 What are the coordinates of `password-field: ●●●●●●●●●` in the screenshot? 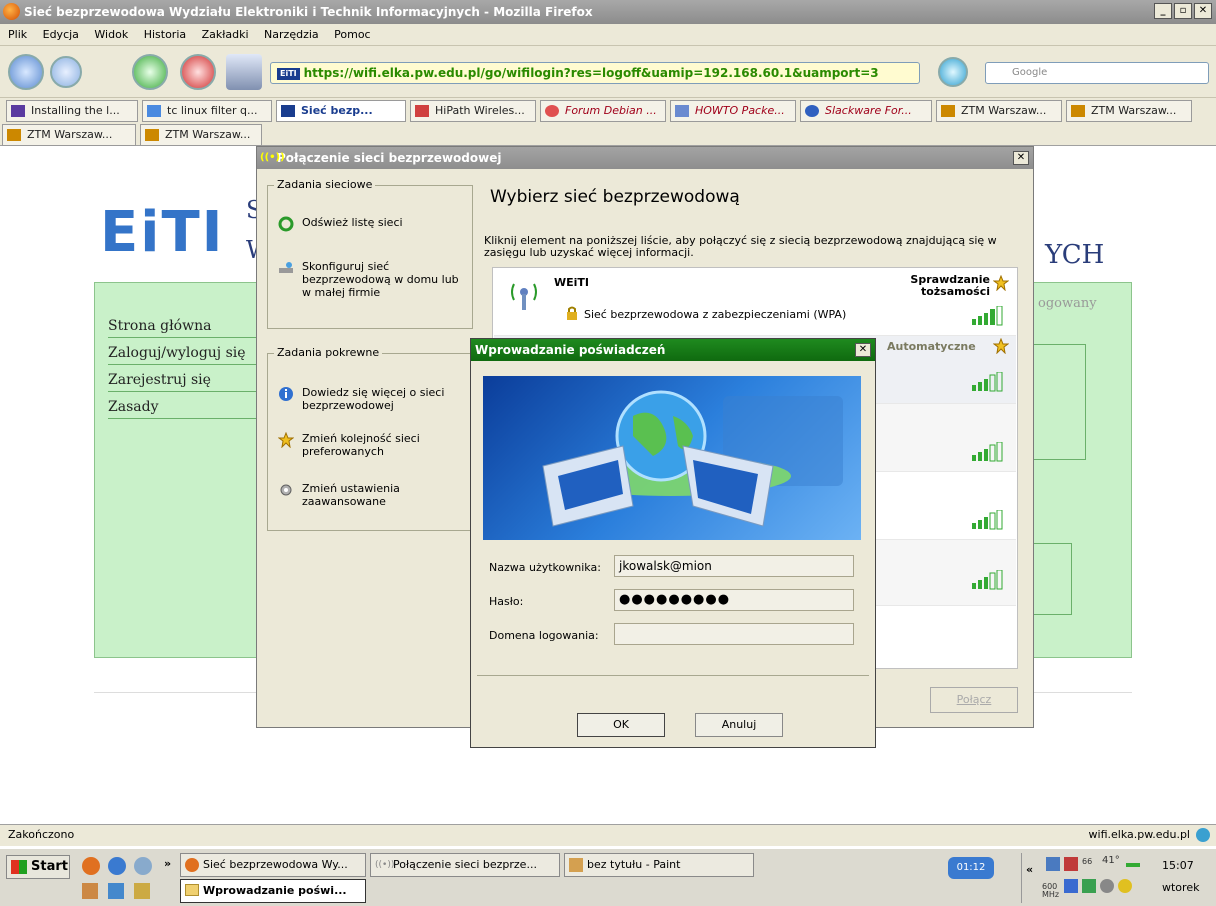 It's located at (734, 600).